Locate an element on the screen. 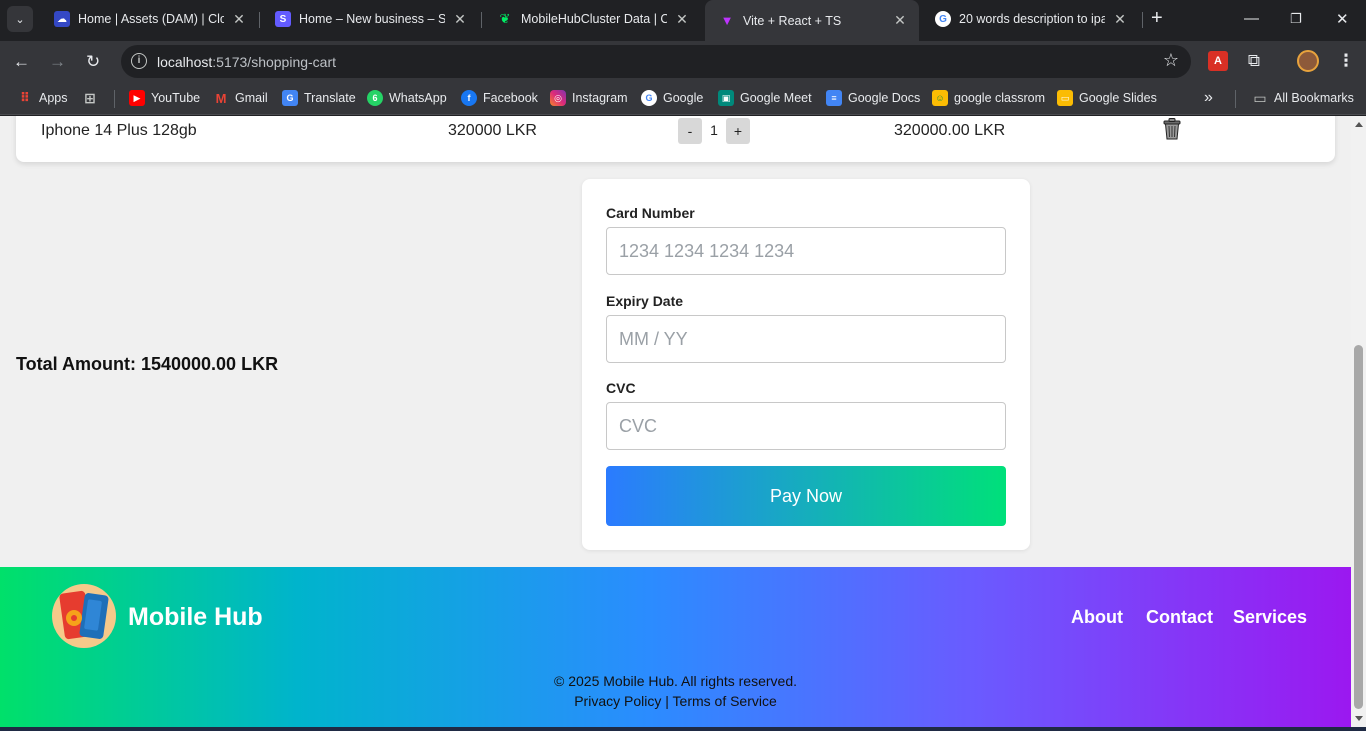 This screenshot has height=731, width=1366. site-info-icon: i is located at coordinates (139, 61).